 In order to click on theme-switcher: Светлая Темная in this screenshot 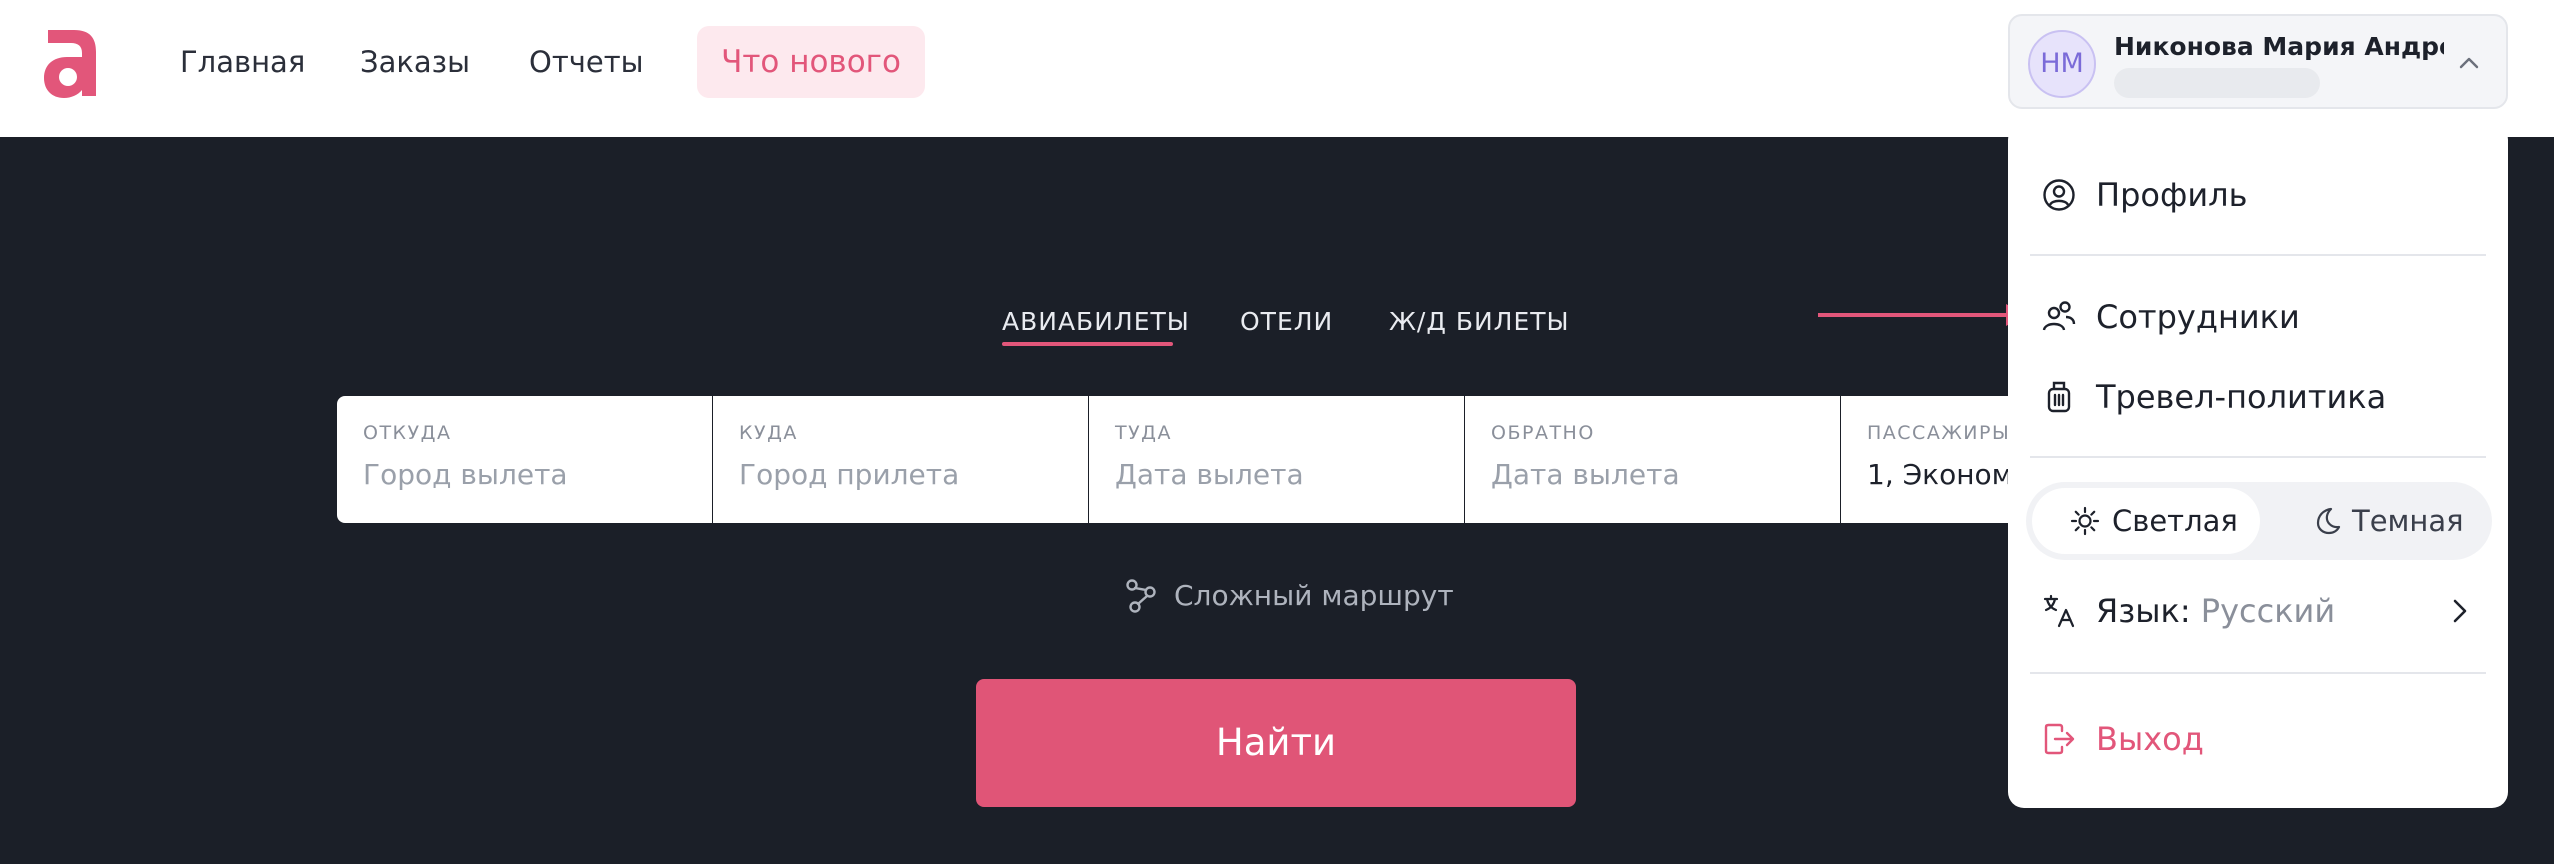, I will do `click(2259, 521)`.